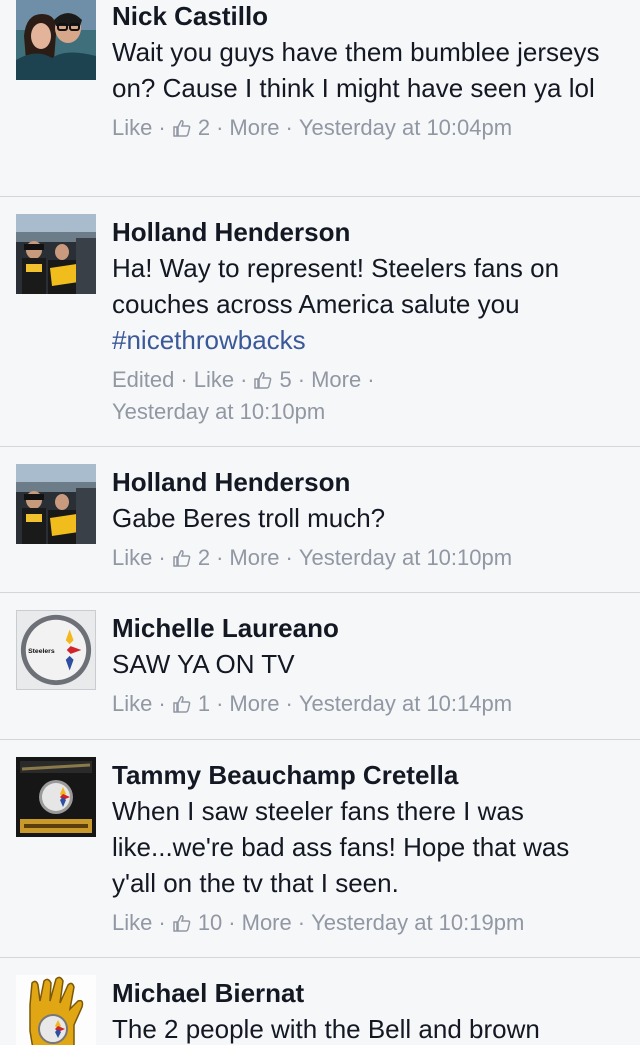 The width and height of the screenshot is (640, 1045). Describe the element at coordinates (364, 628) in the screenshot. I see `comment-author: Michelle Laureano` at that location.